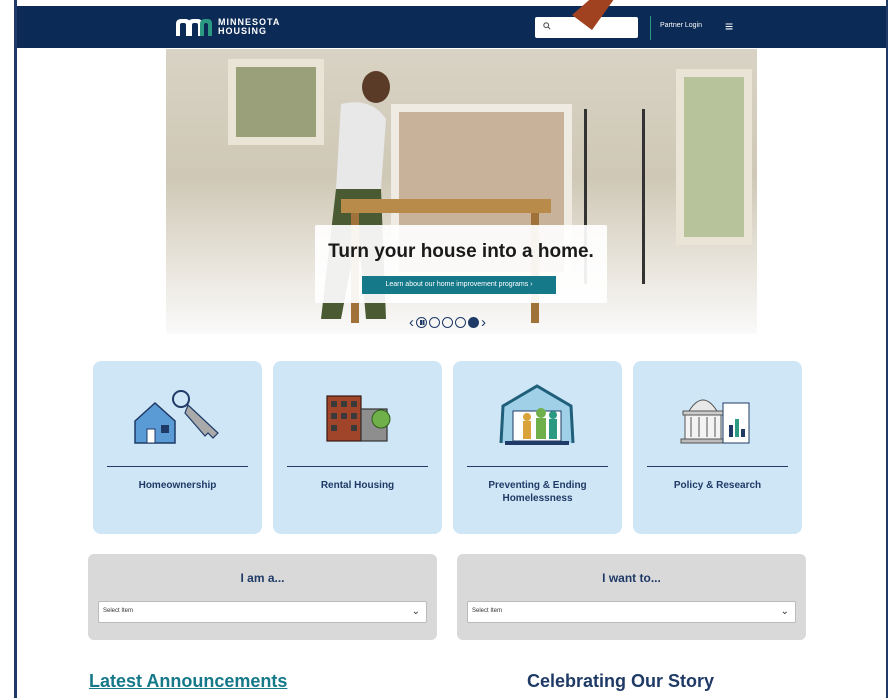 The image size is (889, 698). Describe the element at coordinates (537, 414) in the screenshot. I see `family-shelter-icon` at that location.